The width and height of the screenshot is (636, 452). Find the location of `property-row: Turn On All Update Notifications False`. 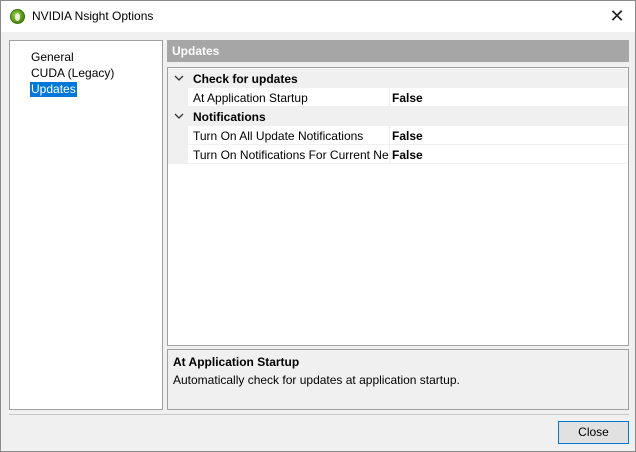

property-row: Turn On All Update Notifications False is located at coordinates (398, 135).